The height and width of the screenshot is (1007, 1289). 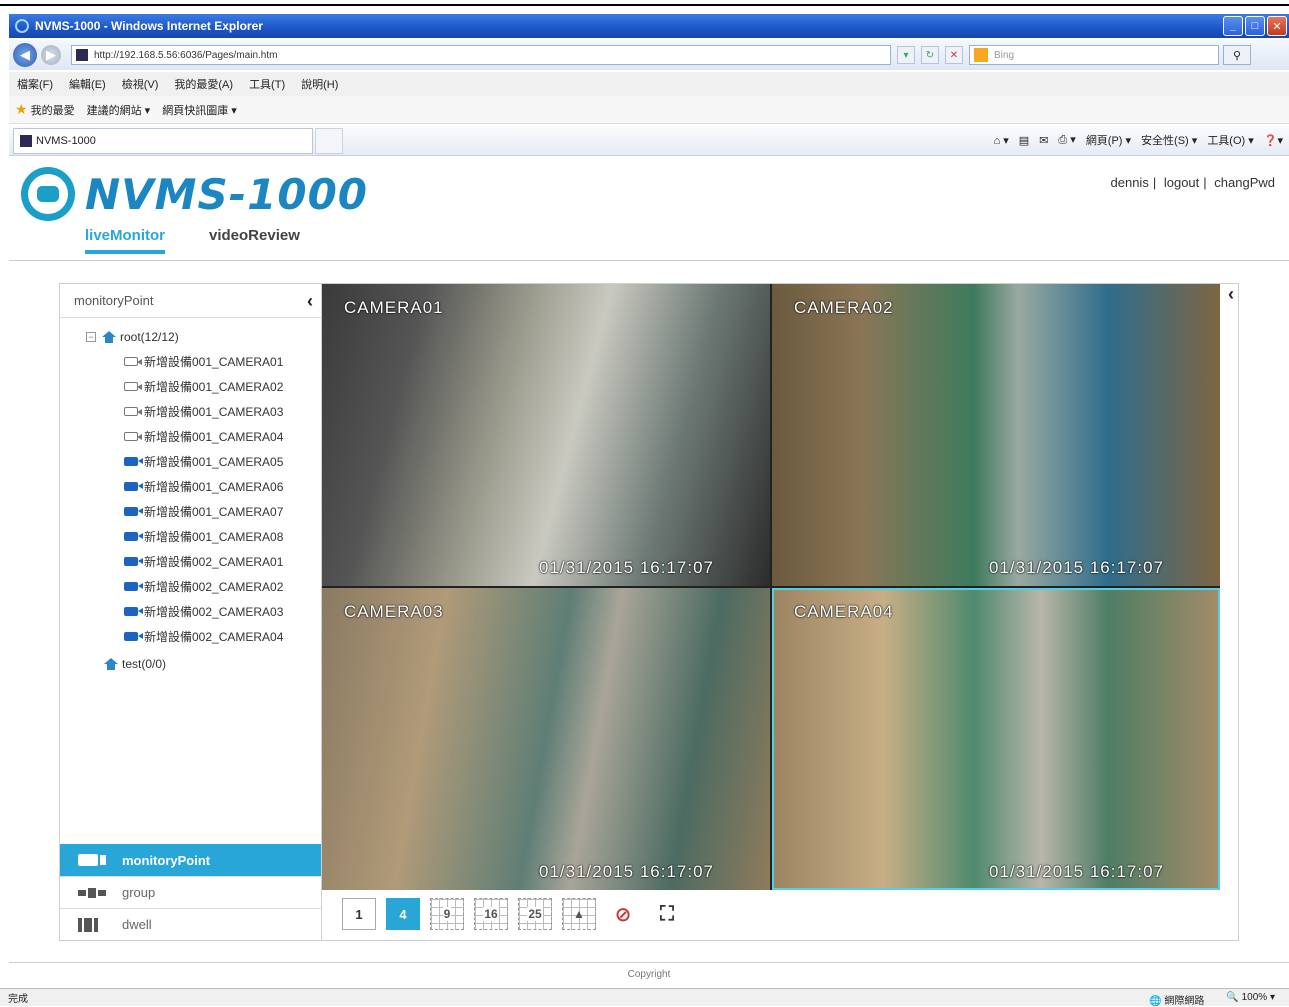 I want to click on tree-root-node: − root(12/12), so click(x=190, y=336).